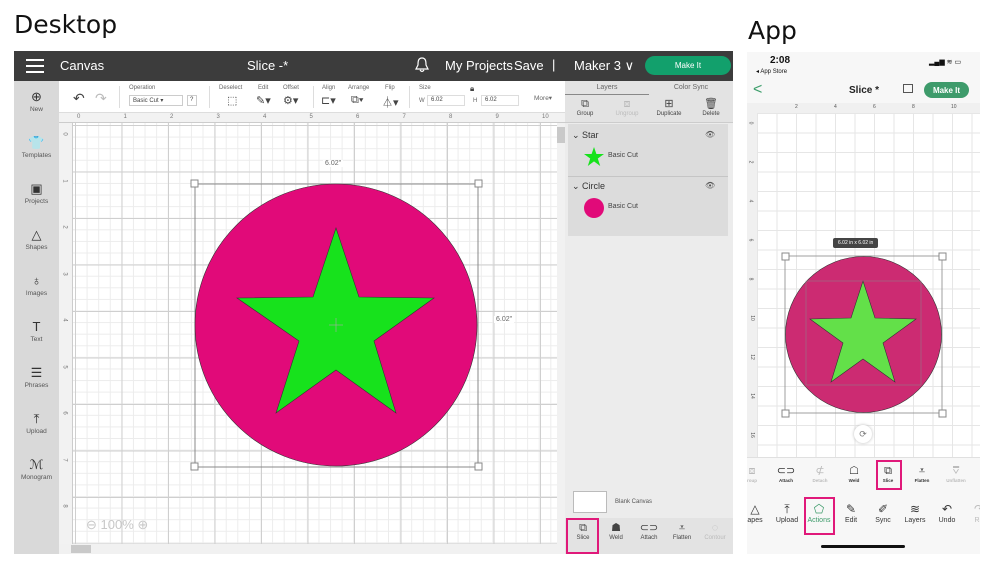 Image resolution: width=1000 pixels, height=573 pixels. What do you see at coordinates (36, 188) in the screenshot?
I see `projects-icon: ▣` at bounding box center [36, 188].